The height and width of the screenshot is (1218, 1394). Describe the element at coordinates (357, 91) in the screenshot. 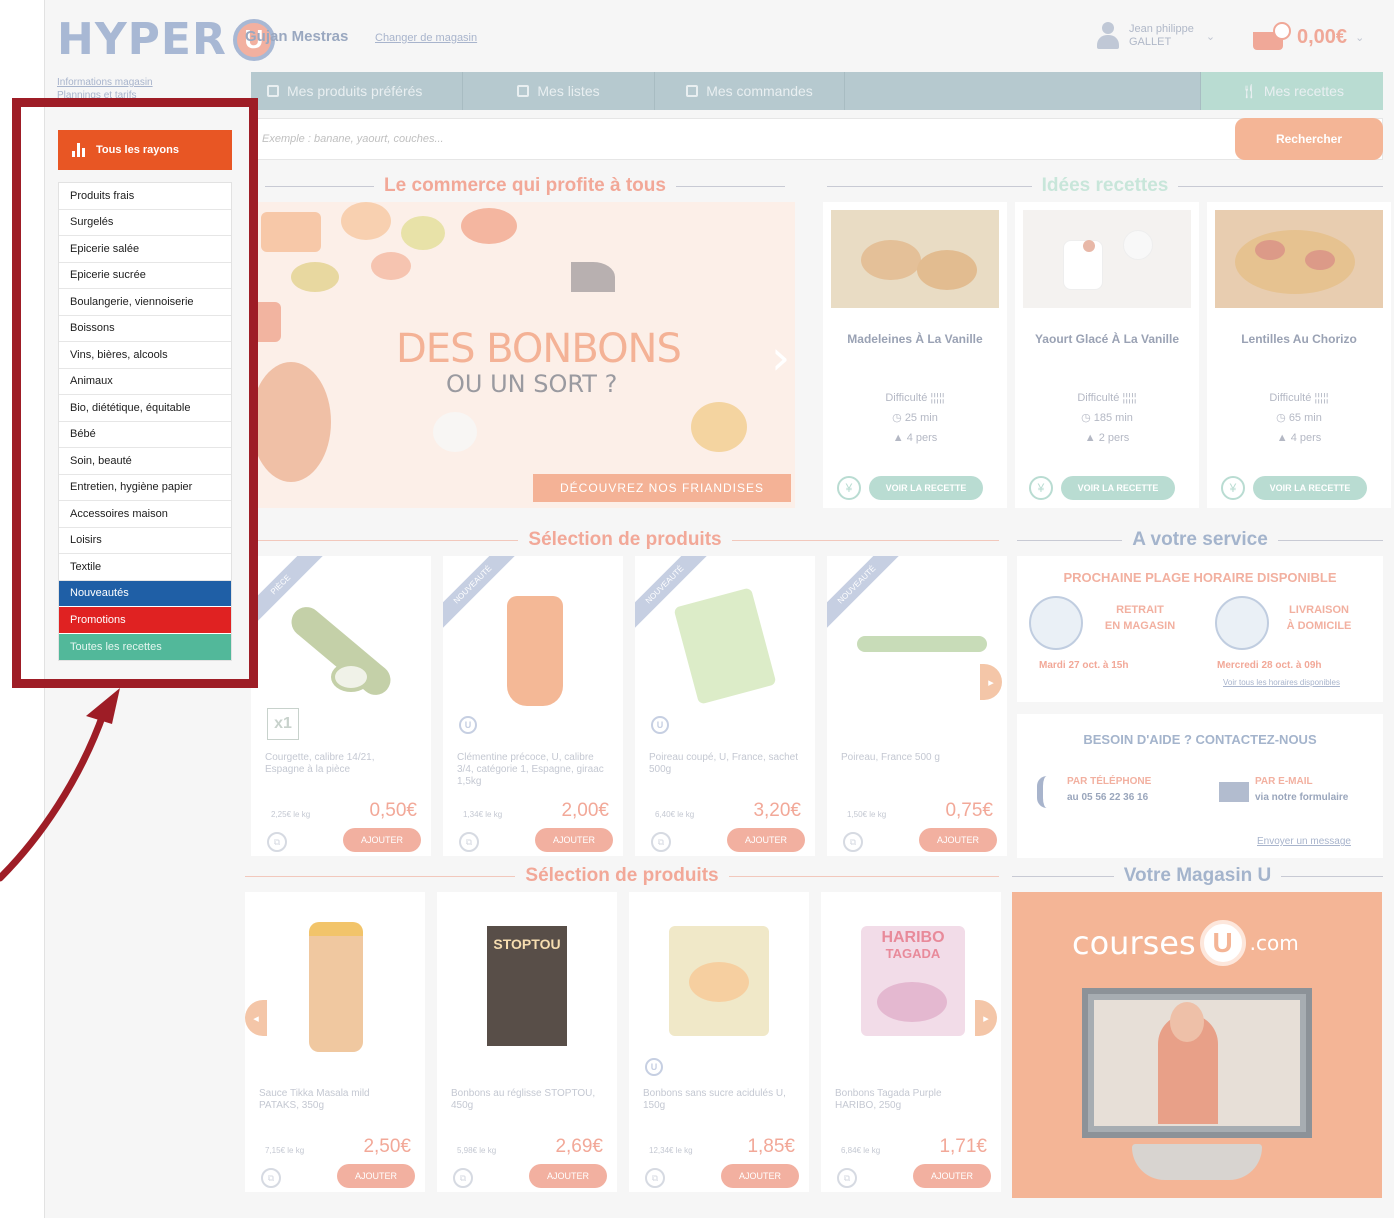

I see `tab-favorites: Mes produits préférés` at that location.